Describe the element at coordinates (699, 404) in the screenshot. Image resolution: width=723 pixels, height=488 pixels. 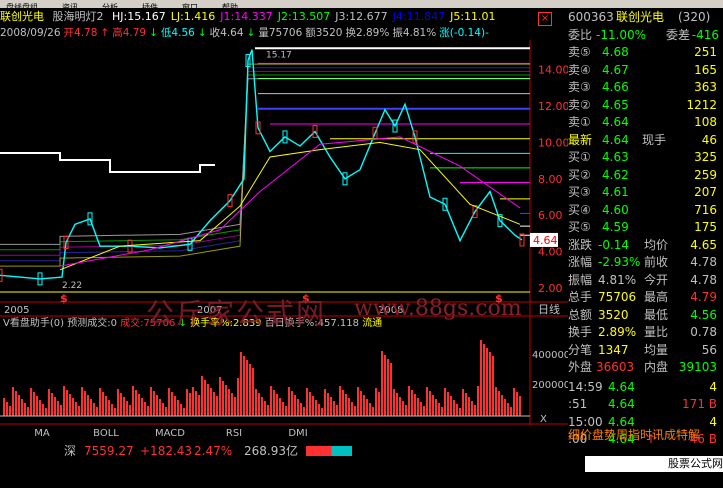
I see `tick-volume: 171 B` at that location.